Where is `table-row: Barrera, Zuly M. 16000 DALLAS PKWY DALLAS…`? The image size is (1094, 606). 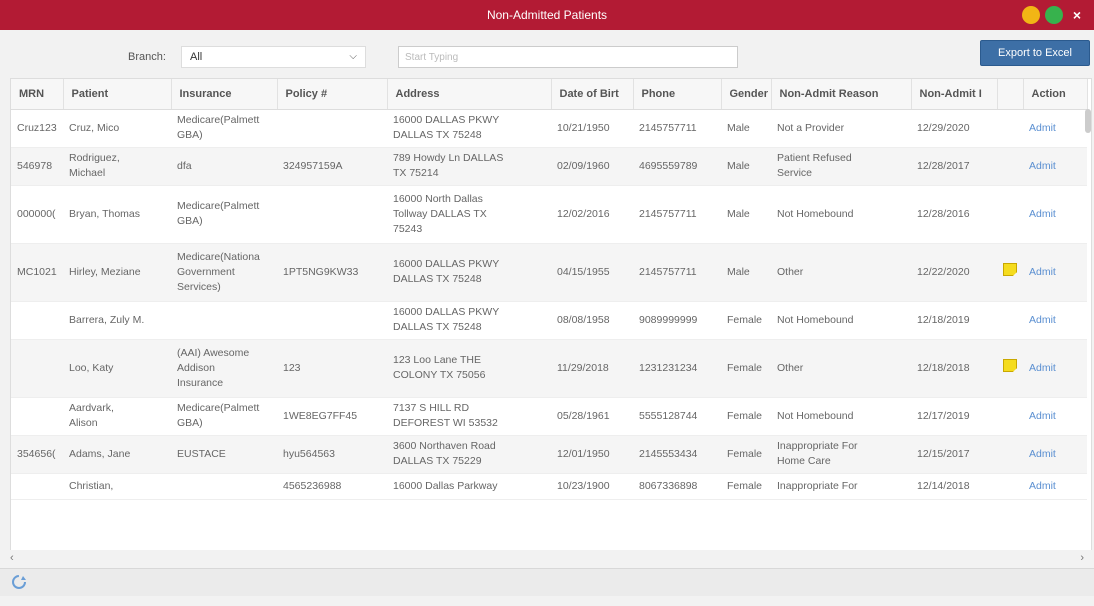 table-row: Barrera, Zuly M. 16000 DALLAS PKWY DALLAS… is located at coordinates (549, 320).